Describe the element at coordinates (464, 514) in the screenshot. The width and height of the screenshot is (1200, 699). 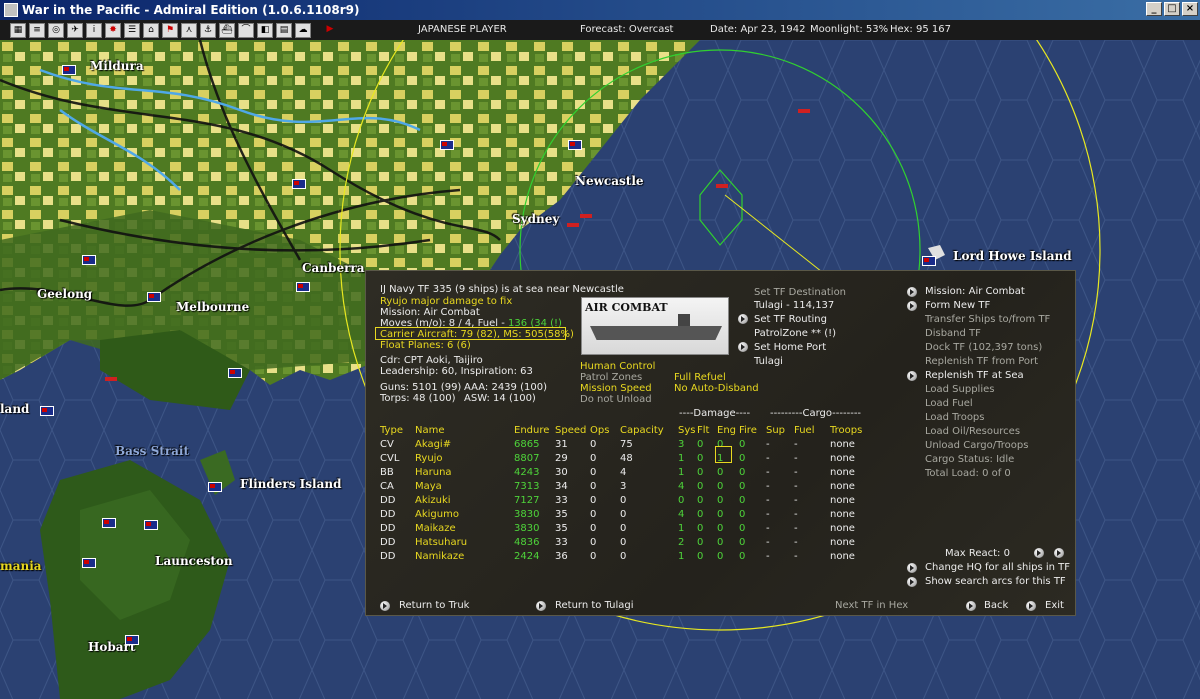
I see `ship-name: Akigumo` at that location.